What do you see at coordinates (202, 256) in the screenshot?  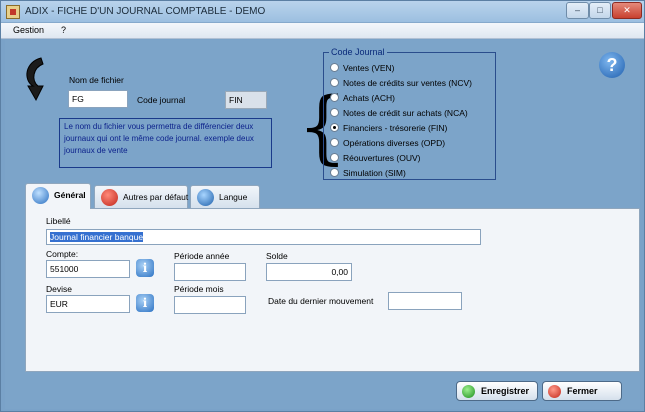 I see `periode-annee-label: Période année` at bounding box center [202, 256].